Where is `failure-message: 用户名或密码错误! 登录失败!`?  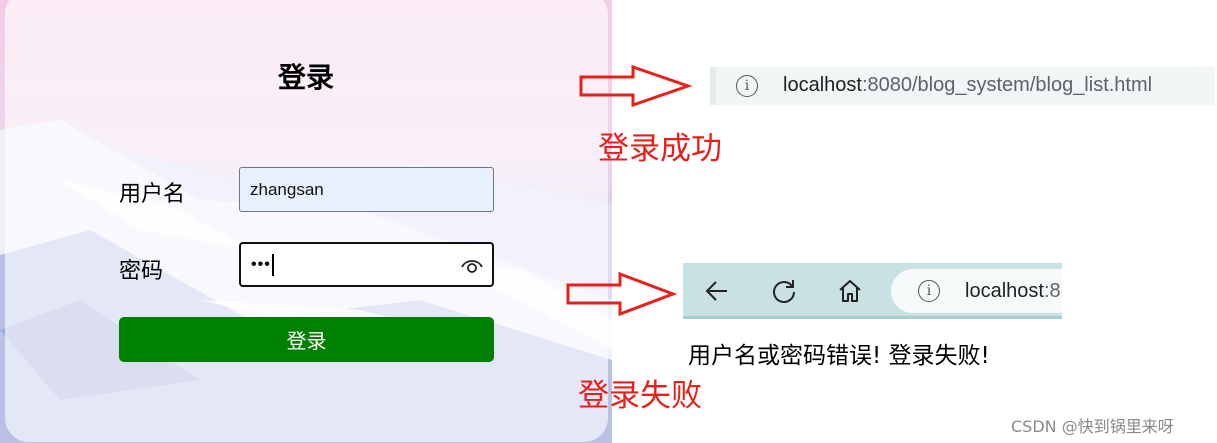
failure-message: 用户名或密码错误! 登录失败! is located at coordinates (839, 356).